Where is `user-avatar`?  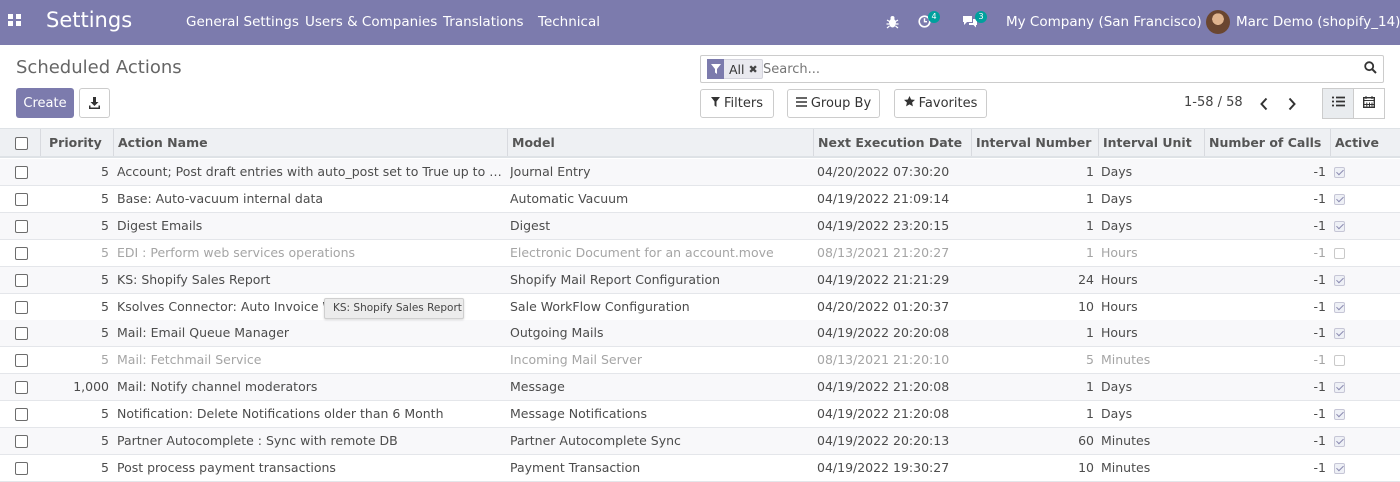
user-avatar is located at coordinates (1218, 22).